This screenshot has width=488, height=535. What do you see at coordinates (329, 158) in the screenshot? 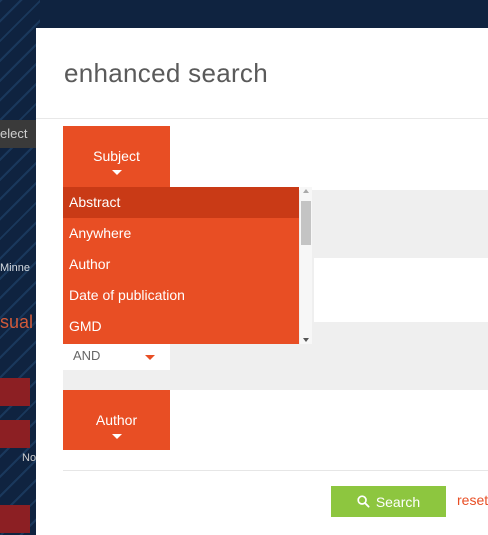
I see `subject-search-input` at bounding box center [329, 158].